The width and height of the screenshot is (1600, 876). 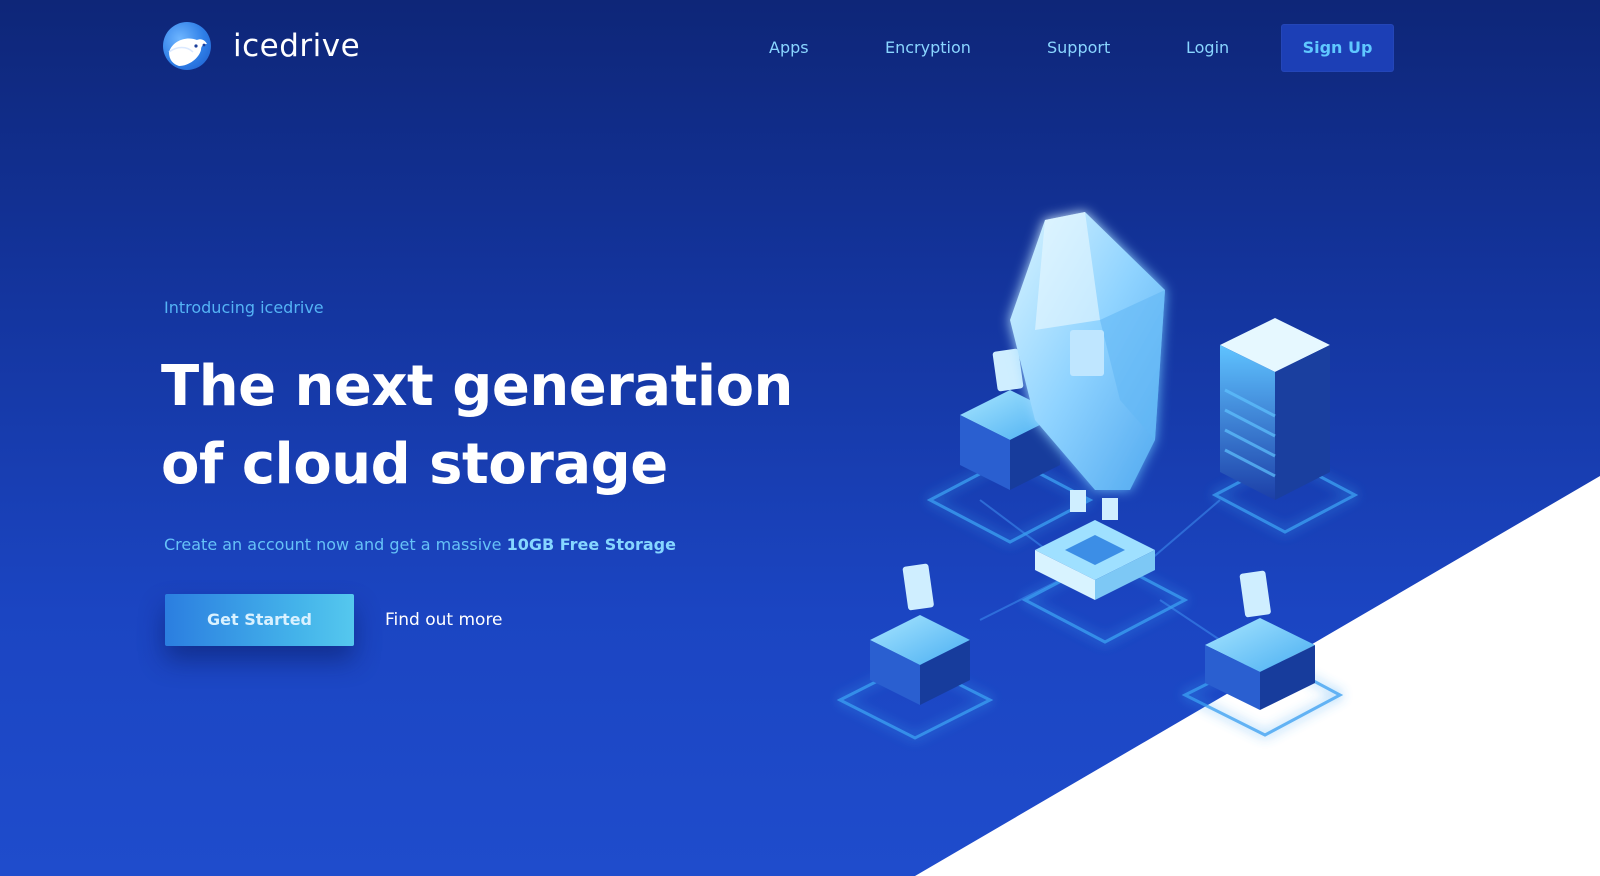 I want to click on nav-apps-link: Apps, so click(x=789, y=48).